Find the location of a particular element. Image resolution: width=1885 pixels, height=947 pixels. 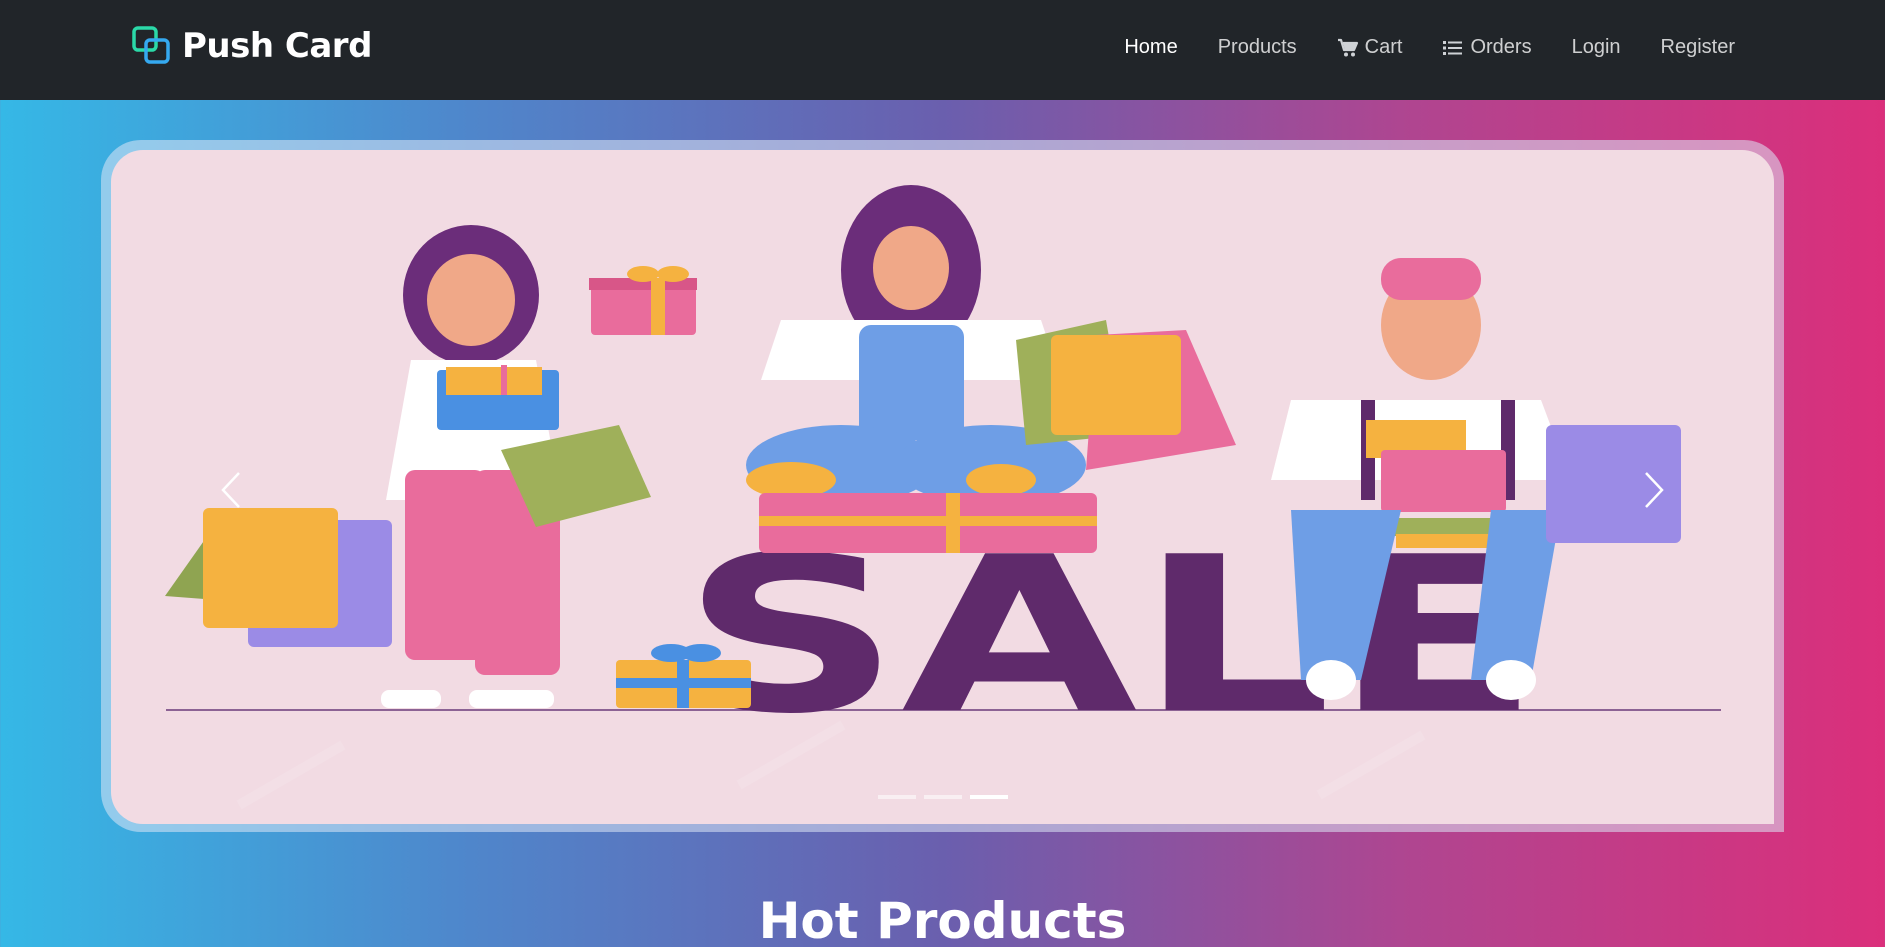

carousel-prev-button is located at coordinates (231, 490).